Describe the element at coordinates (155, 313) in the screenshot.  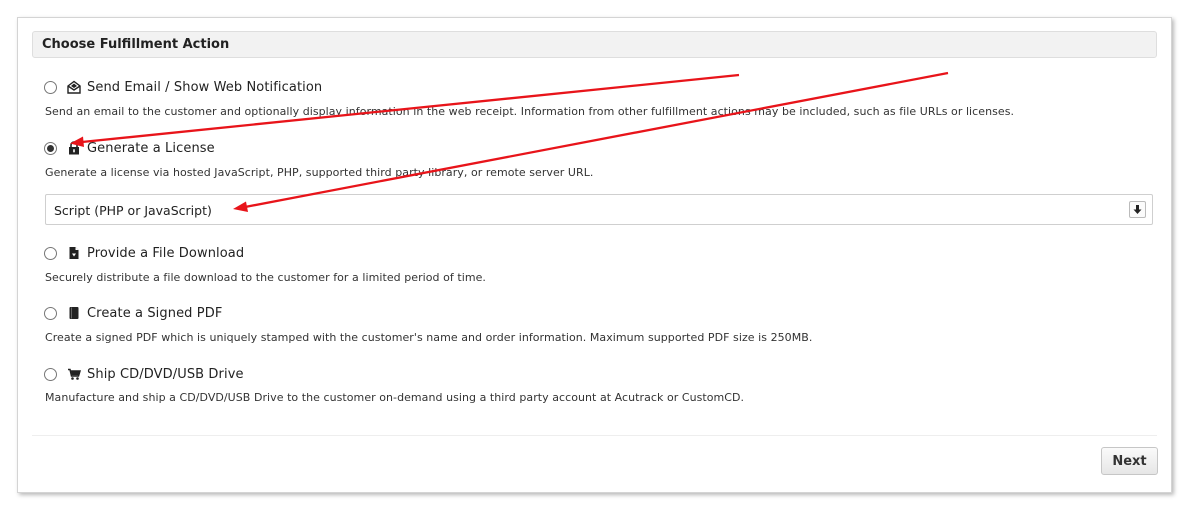
I see `option-label: Create a Signed PDF` at that location.